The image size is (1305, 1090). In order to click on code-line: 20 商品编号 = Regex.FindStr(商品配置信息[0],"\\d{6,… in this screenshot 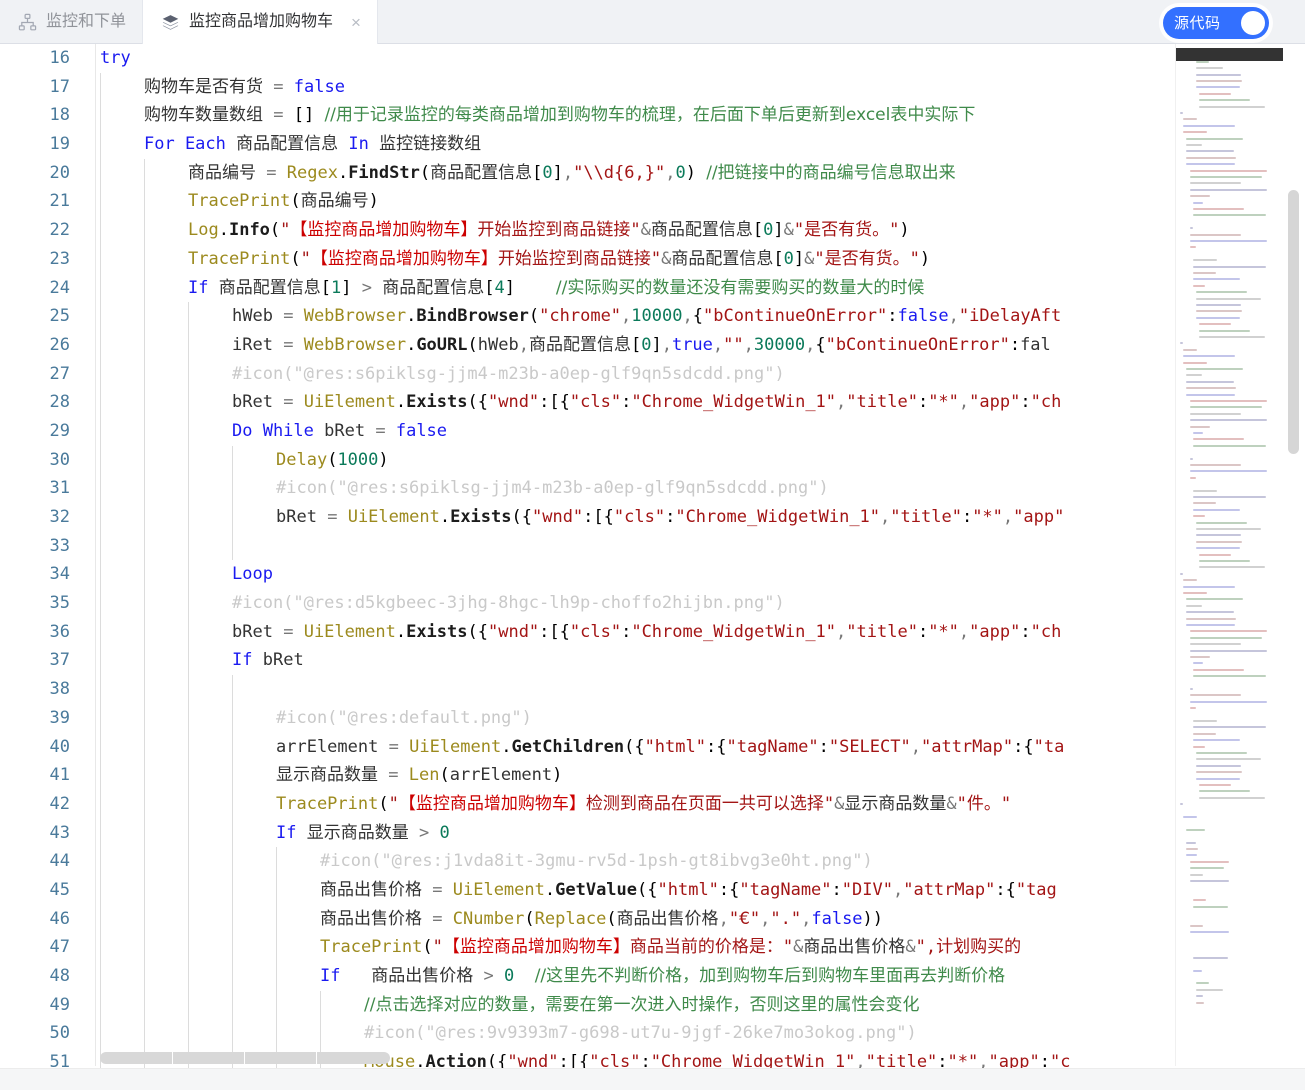, I will do `click(642, 173)`.